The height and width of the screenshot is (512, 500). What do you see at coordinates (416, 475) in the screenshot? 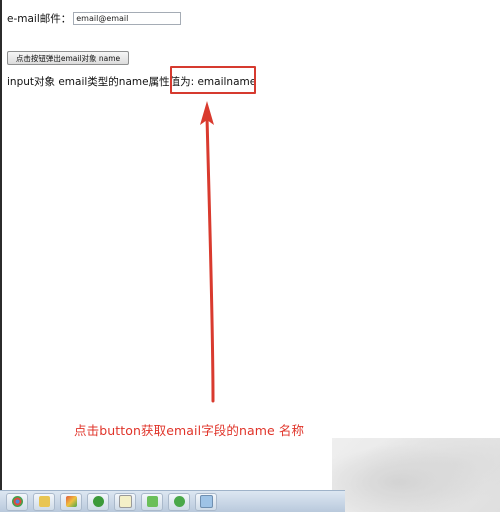
I see `blurred-watermark-area` at bounding box center [416, 475].